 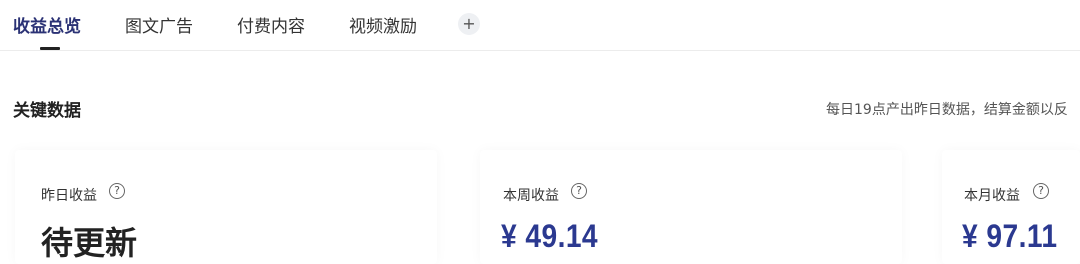 I want to click on card-value: 待更新, so click(x=89, y=243).